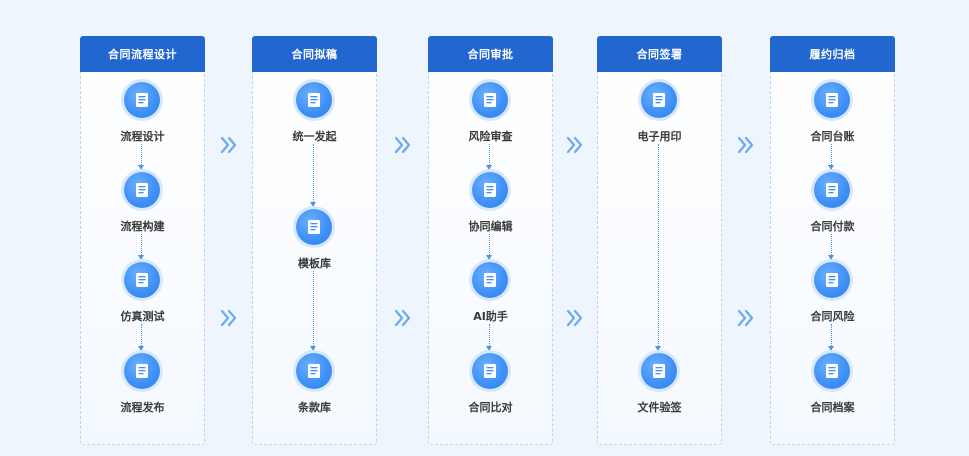 The width and height of the screenshot is (969, 456). Describe the element at coordinates (832, 407) in the screenshot. I see `node-label: 合同档案` at that location.